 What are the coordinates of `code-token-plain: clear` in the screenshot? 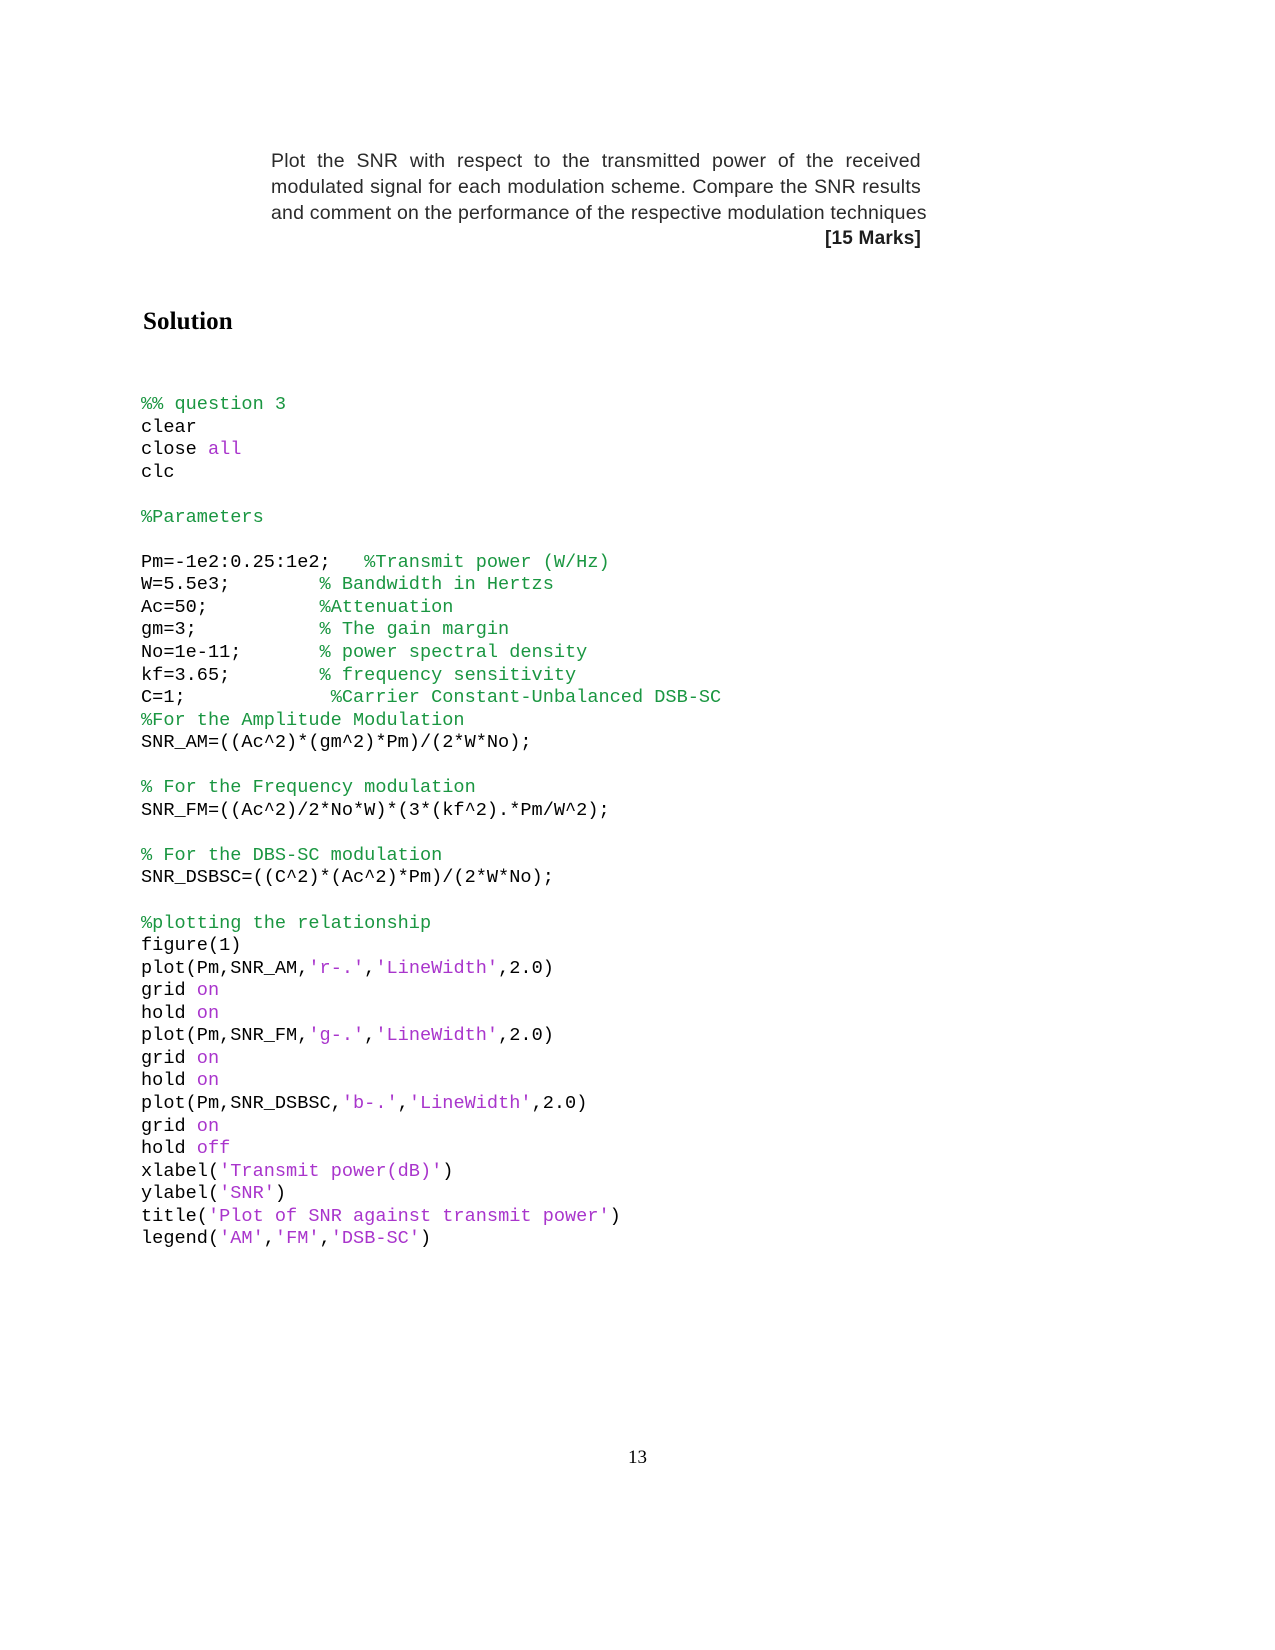 It's located at (169, 427).